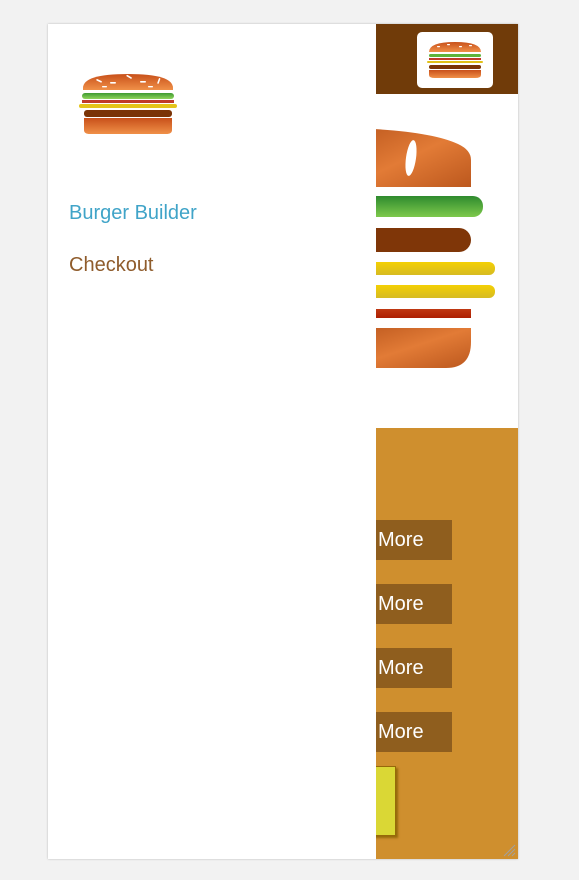  Describe the element at coordinates (509, 850) in the screenshot. I see `resize-grip-icon` at that location.